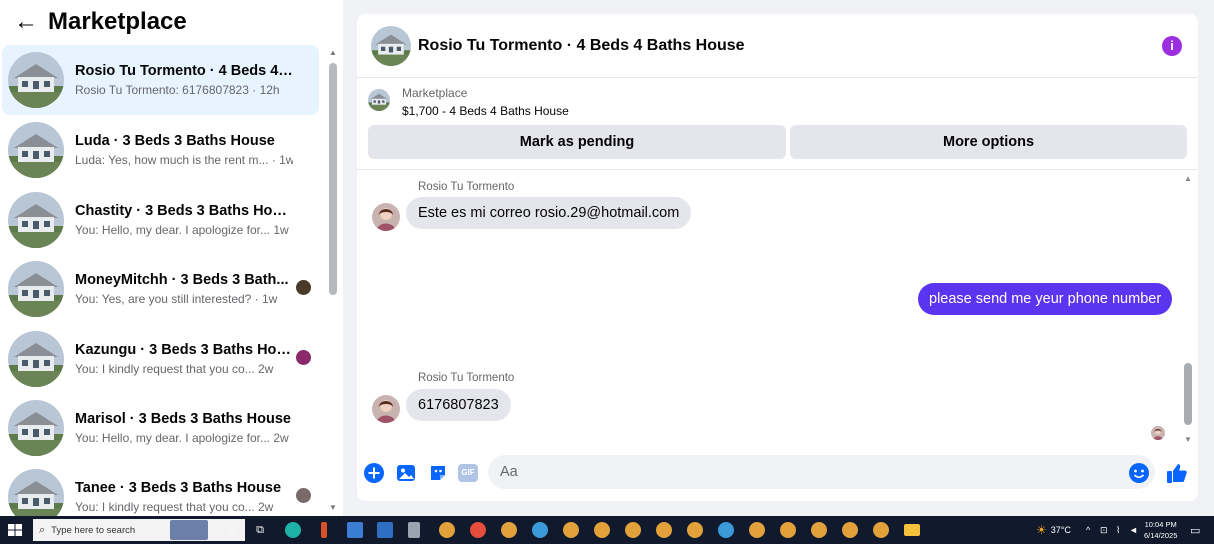  Describe the element at coordinates (374, 473) in the screenshot. I see `plus-circle-icon` at that location.